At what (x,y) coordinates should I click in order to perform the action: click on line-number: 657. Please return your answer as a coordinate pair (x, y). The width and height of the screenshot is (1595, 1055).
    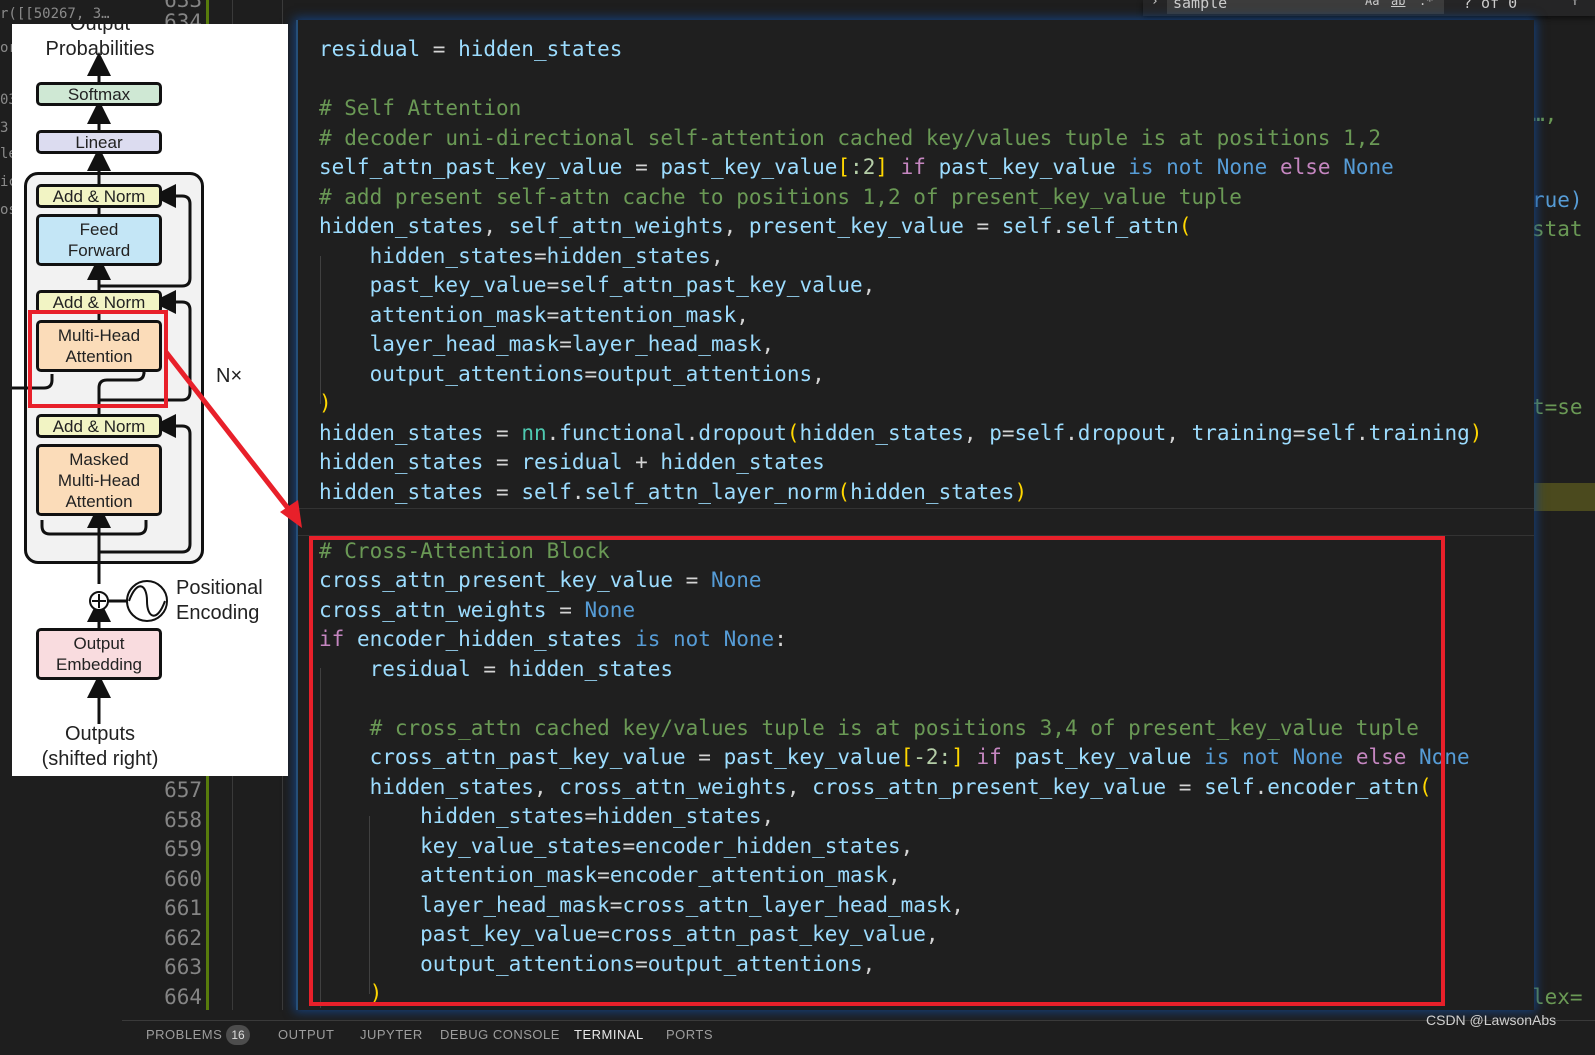
    Looking at the image, I should click on (183, 790).